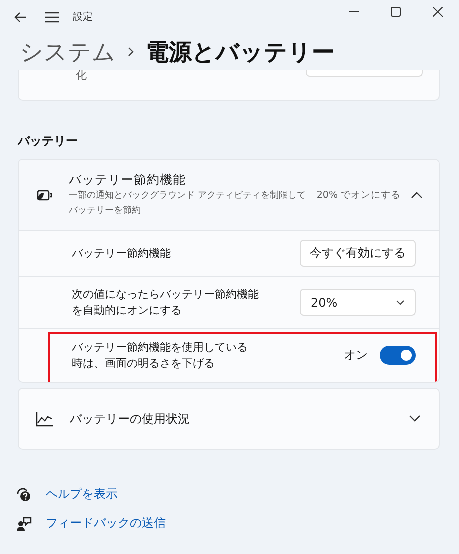 The image size is (459, 554). What do you see at coordinates (81, 76) in the screenshot?
I see `setting-description: 化` at bounding box center [81, 76].